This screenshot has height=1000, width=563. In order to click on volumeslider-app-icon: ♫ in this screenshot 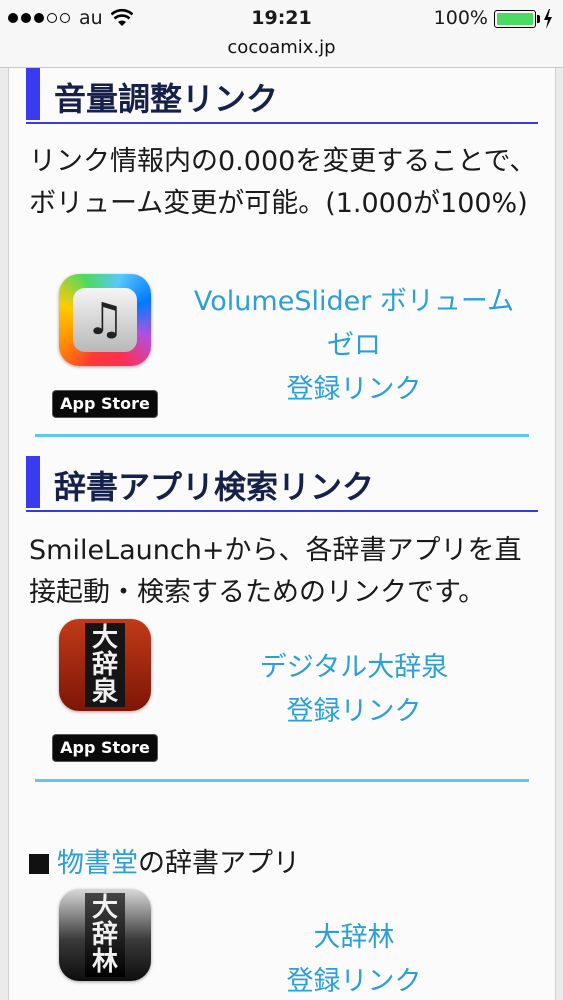, I will do `click(105, 320)`.